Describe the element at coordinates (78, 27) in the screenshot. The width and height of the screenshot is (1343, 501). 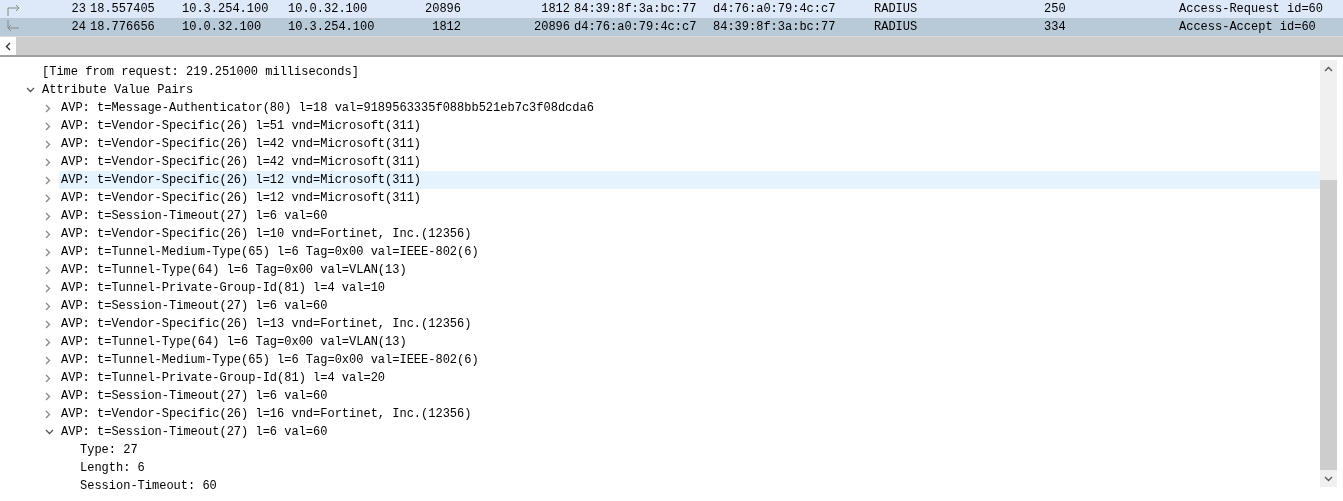
I see `table-cell-text: 24` at that location.